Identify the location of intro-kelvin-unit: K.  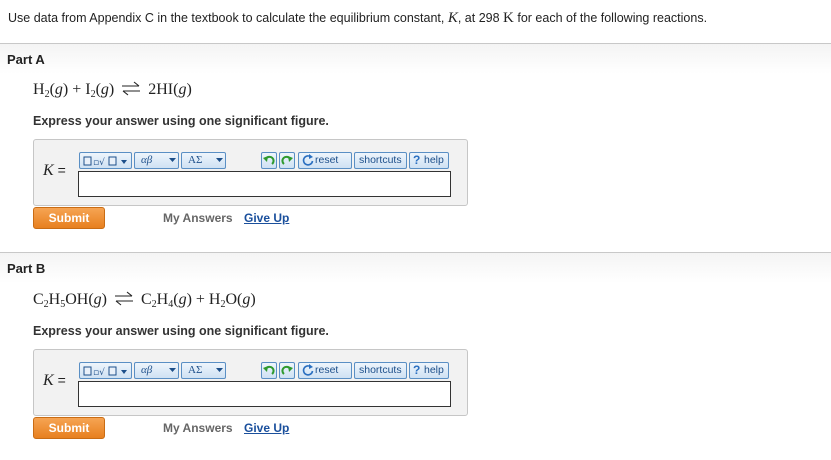
(508, 18).